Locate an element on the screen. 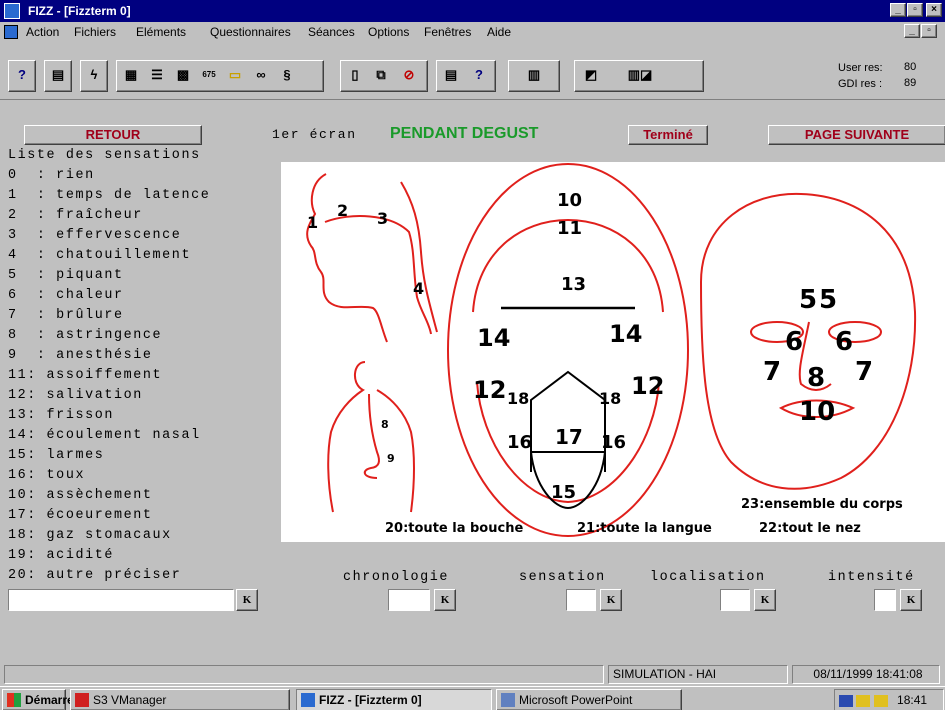  mouth-label-17: 17 is located at coordinates (569, 437).